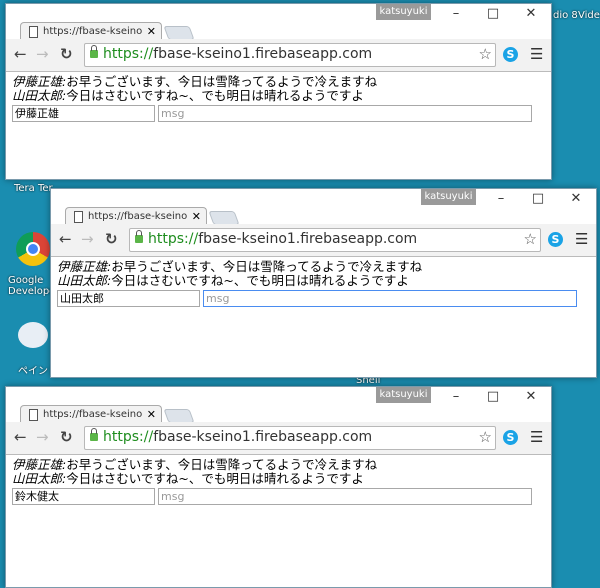 This screenshot has width=600, height=588. What do you see at coordinates (83, 496) in the screenshot?
I see `name-input: 鈴木健太` at bounding box center [83, 496].